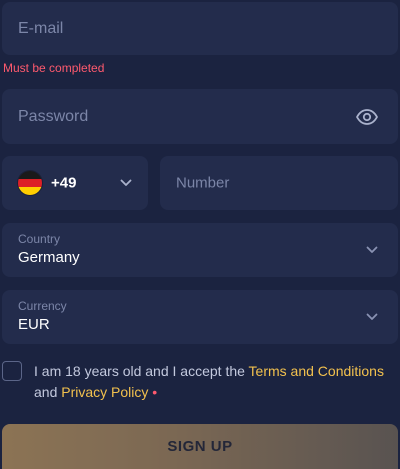  What do you see at coordinates (34, 324) in the screenshot?
I see `currency-value: EUR` at bounding box center [34, 324].